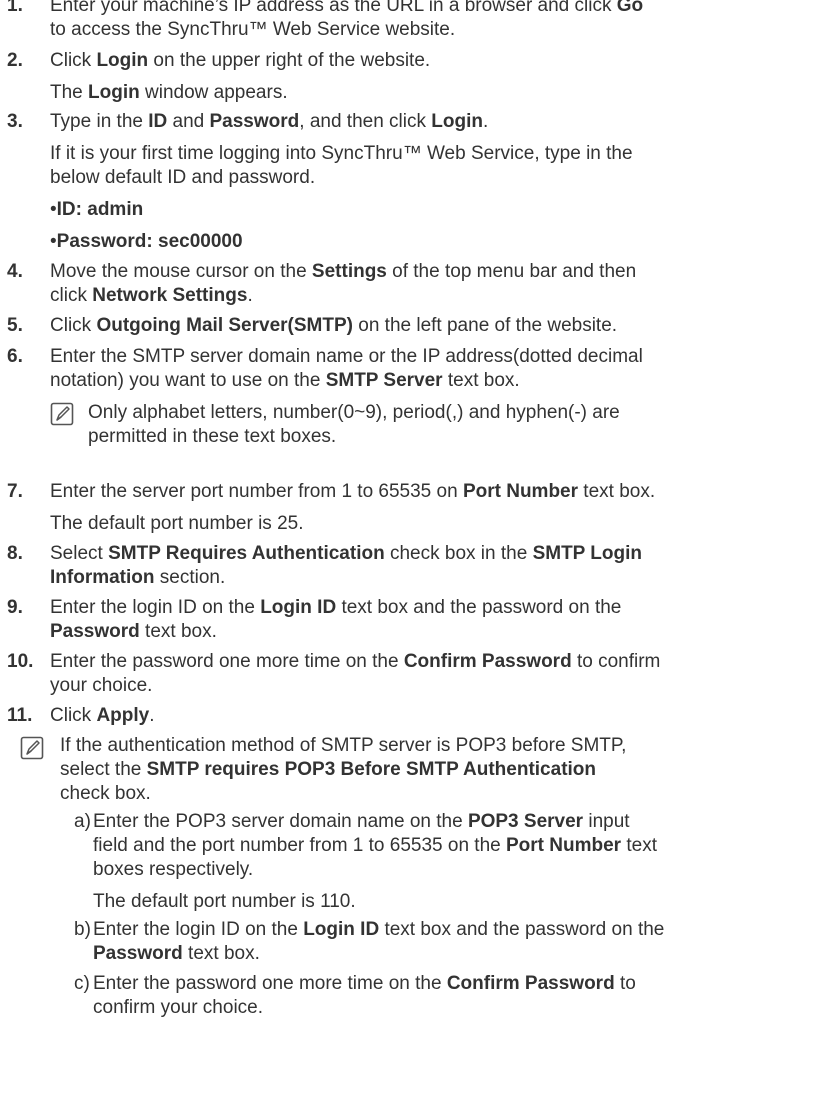 This screenshot has height=1105, width=816. What do you see at coordinates (616, 661) in the screenshot?
I see `text: to confirm` at bounding box center [616, 661].